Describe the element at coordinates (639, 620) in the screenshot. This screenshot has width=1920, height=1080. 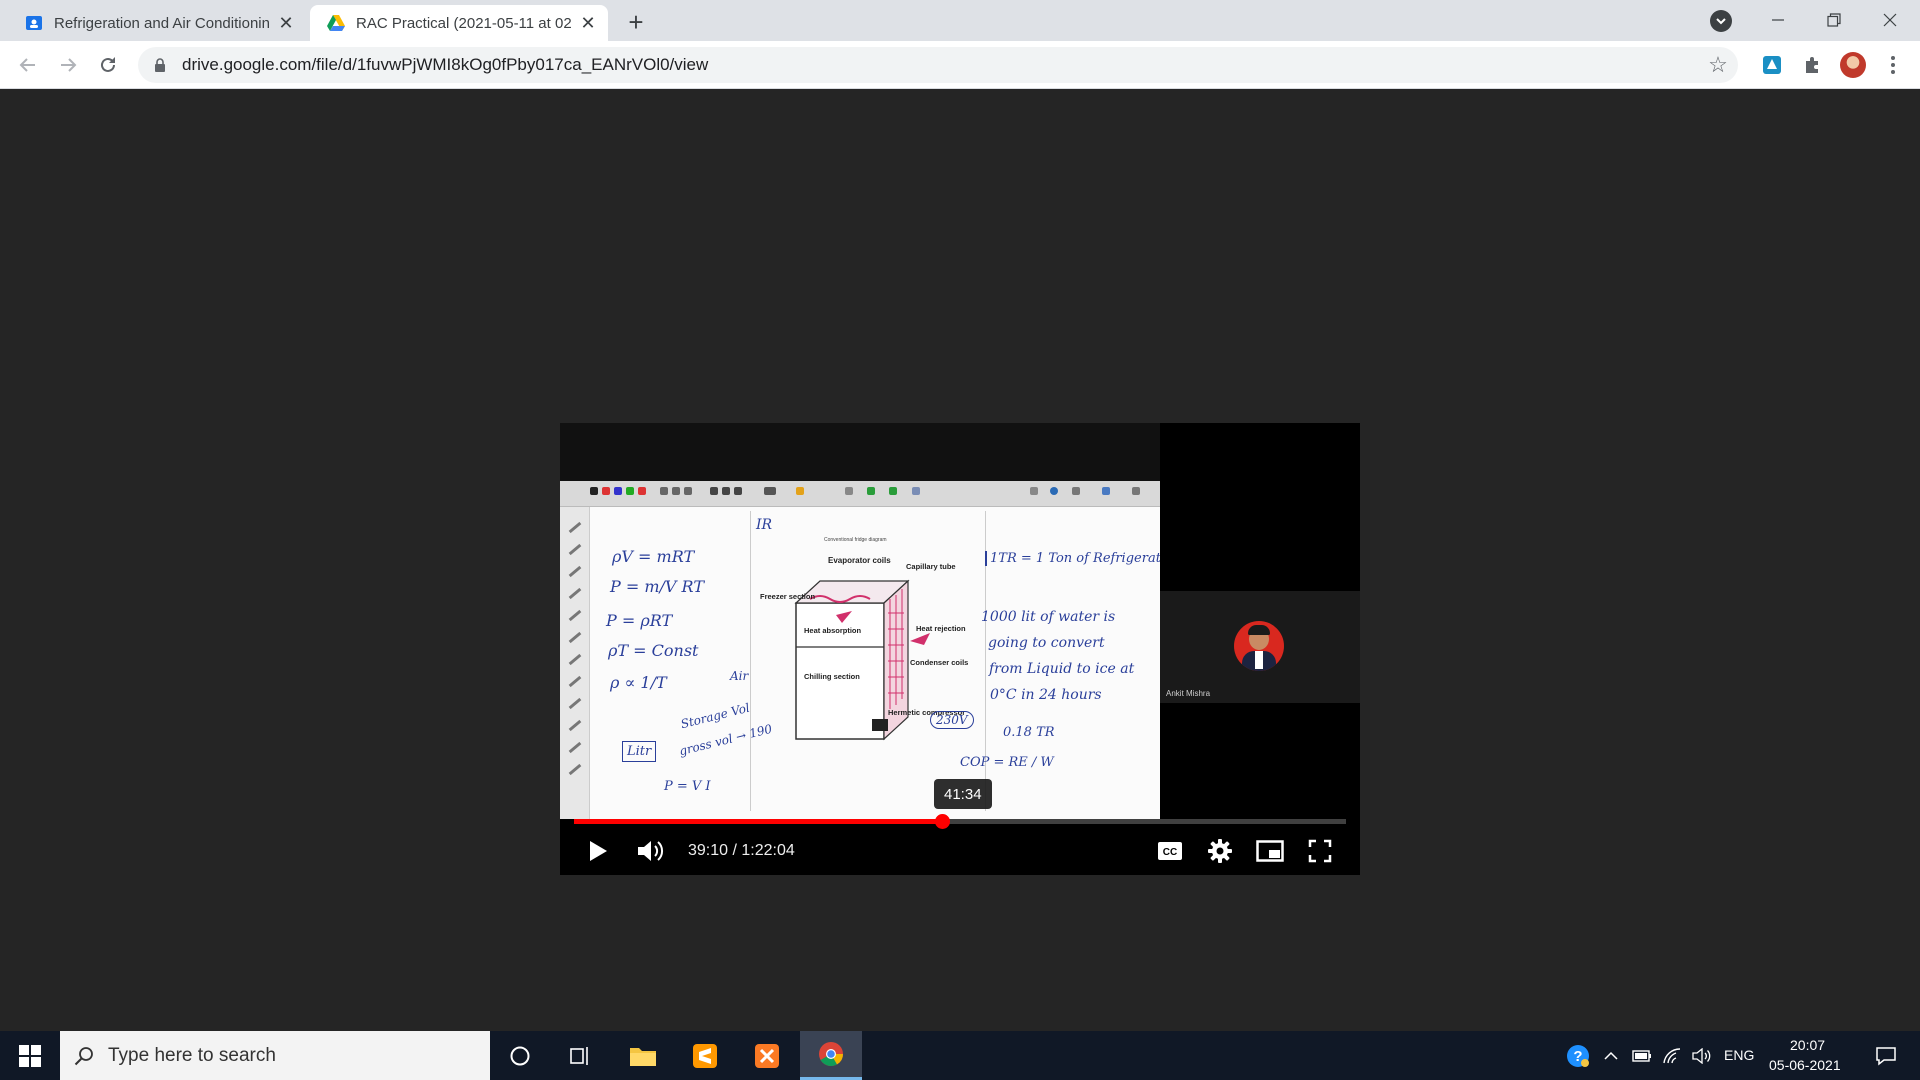
I see `equation: P = ρRT` at that location.